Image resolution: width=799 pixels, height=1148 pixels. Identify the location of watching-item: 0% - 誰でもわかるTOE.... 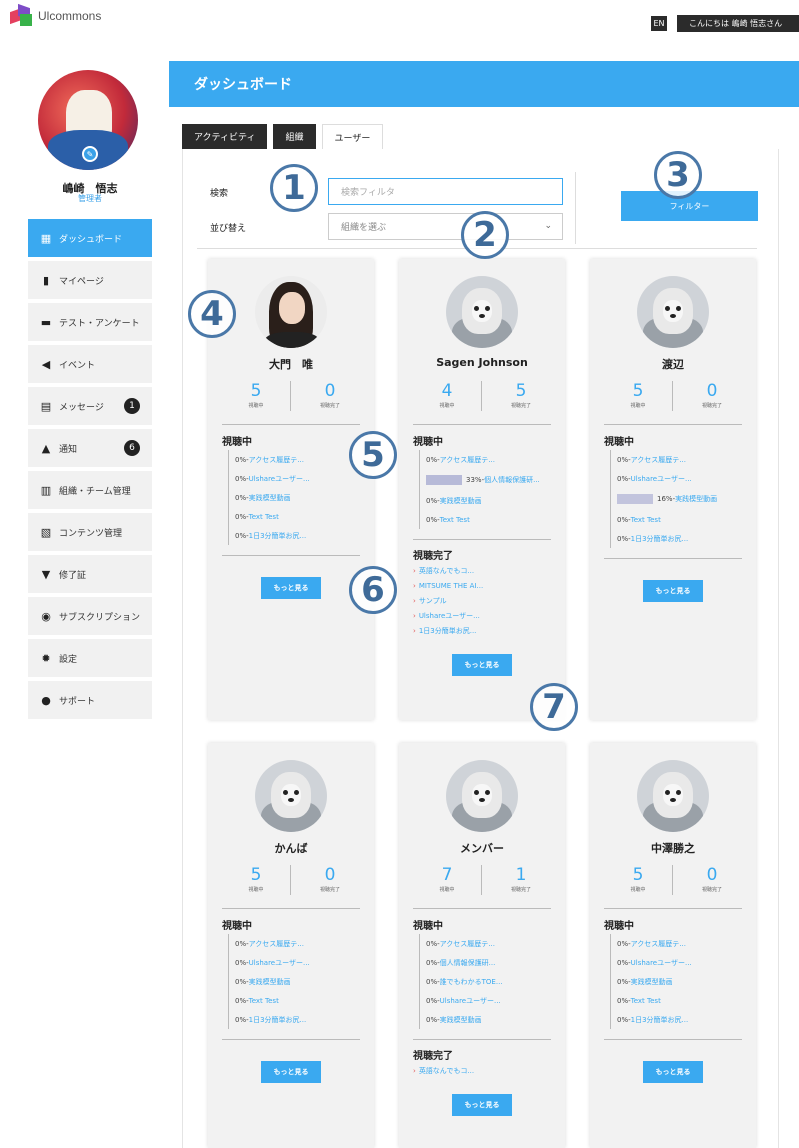
(490, 981).